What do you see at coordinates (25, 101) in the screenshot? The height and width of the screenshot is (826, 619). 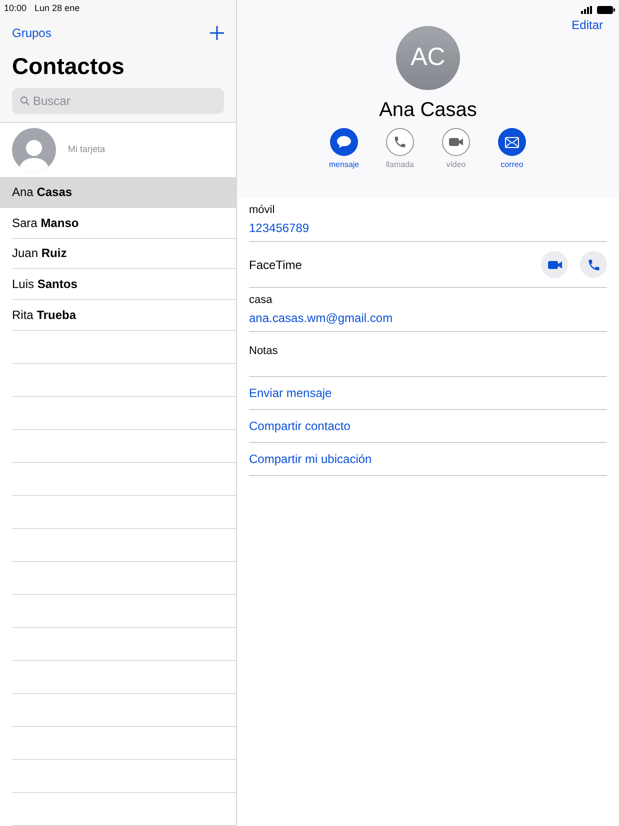 I see `search-icon` at bounding box center [25, 101].